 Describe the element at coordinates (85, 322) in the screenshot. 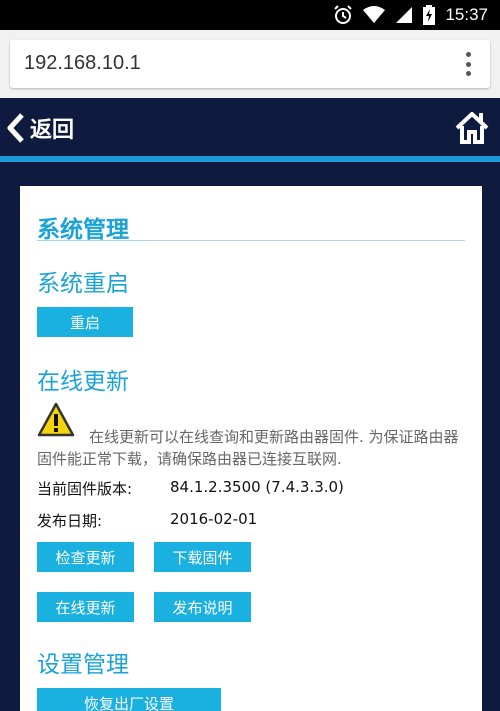

I see `reboot-button: 重启` at that location.